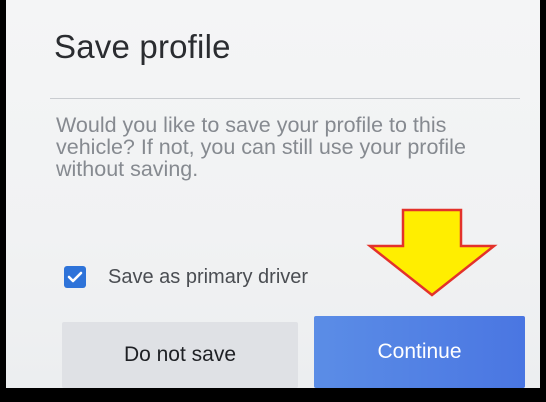  I want to click on do-not-save-button: Do not save, so click(180, 355).